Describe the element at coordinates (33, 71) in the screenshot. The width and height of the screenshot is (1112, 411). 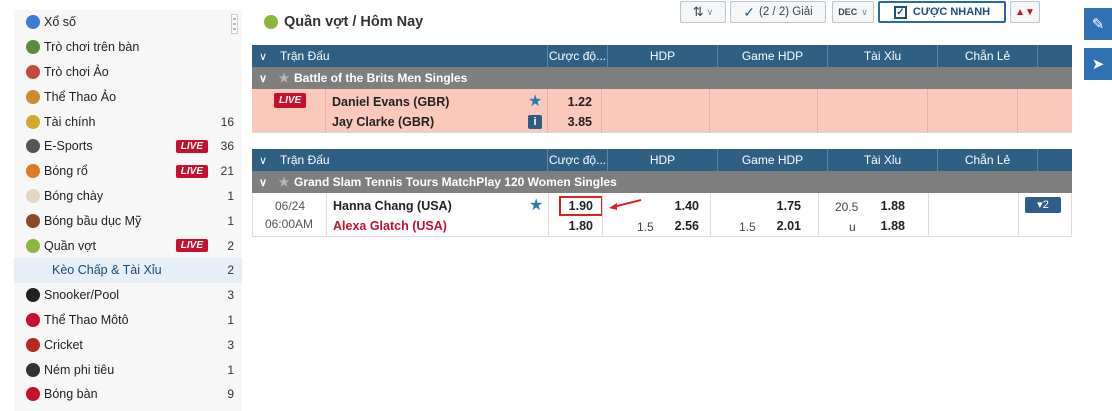
I see `virtual-game-icon` at that location.